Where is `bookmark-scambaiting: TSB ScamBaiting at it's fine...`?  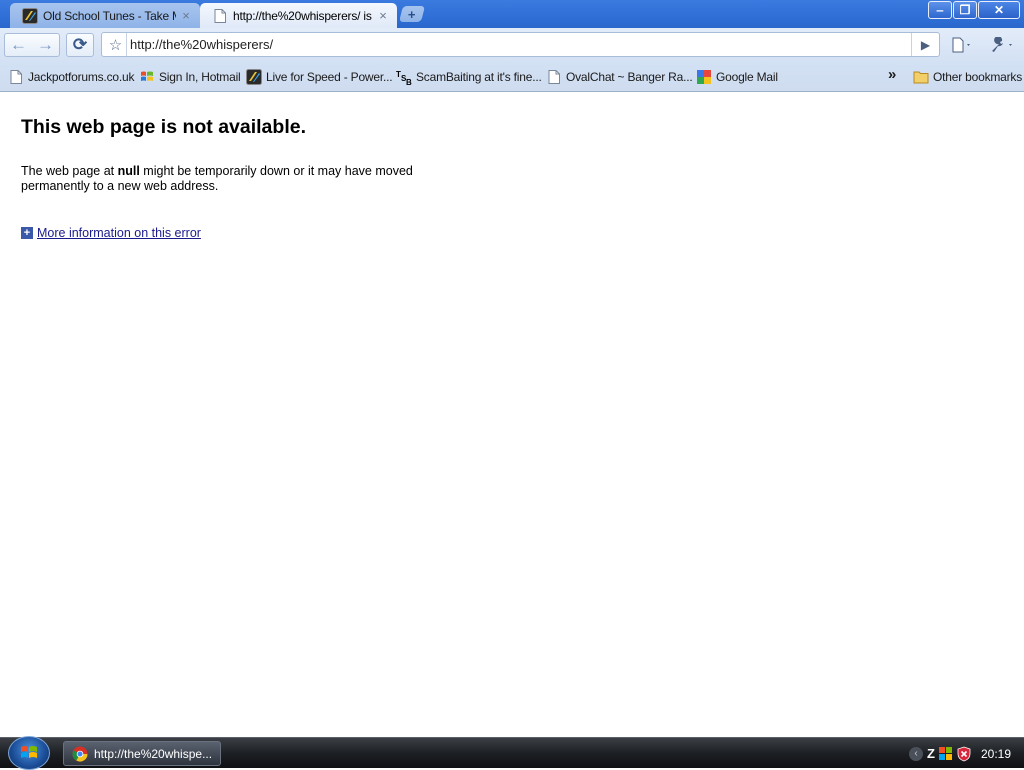 bookmark-scambaiting: TSB ScamBaiting at it's fine... is located at coordinates (469, 77).